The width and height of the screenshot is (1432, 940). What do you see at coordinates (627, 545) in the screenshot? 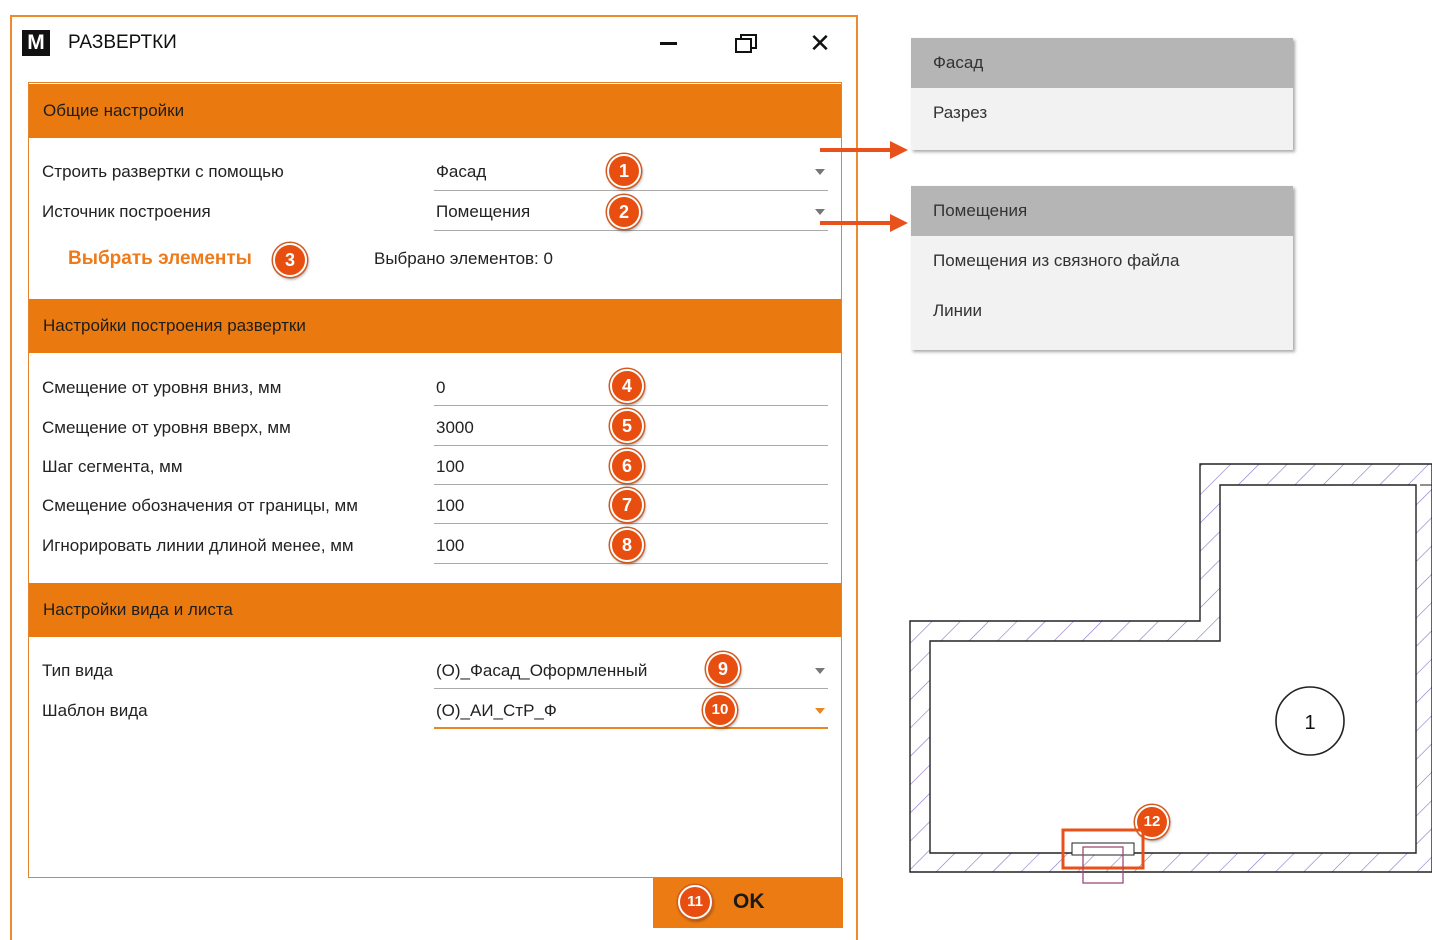
I see `callout-badge: 8` at bounding box center [627, 545].